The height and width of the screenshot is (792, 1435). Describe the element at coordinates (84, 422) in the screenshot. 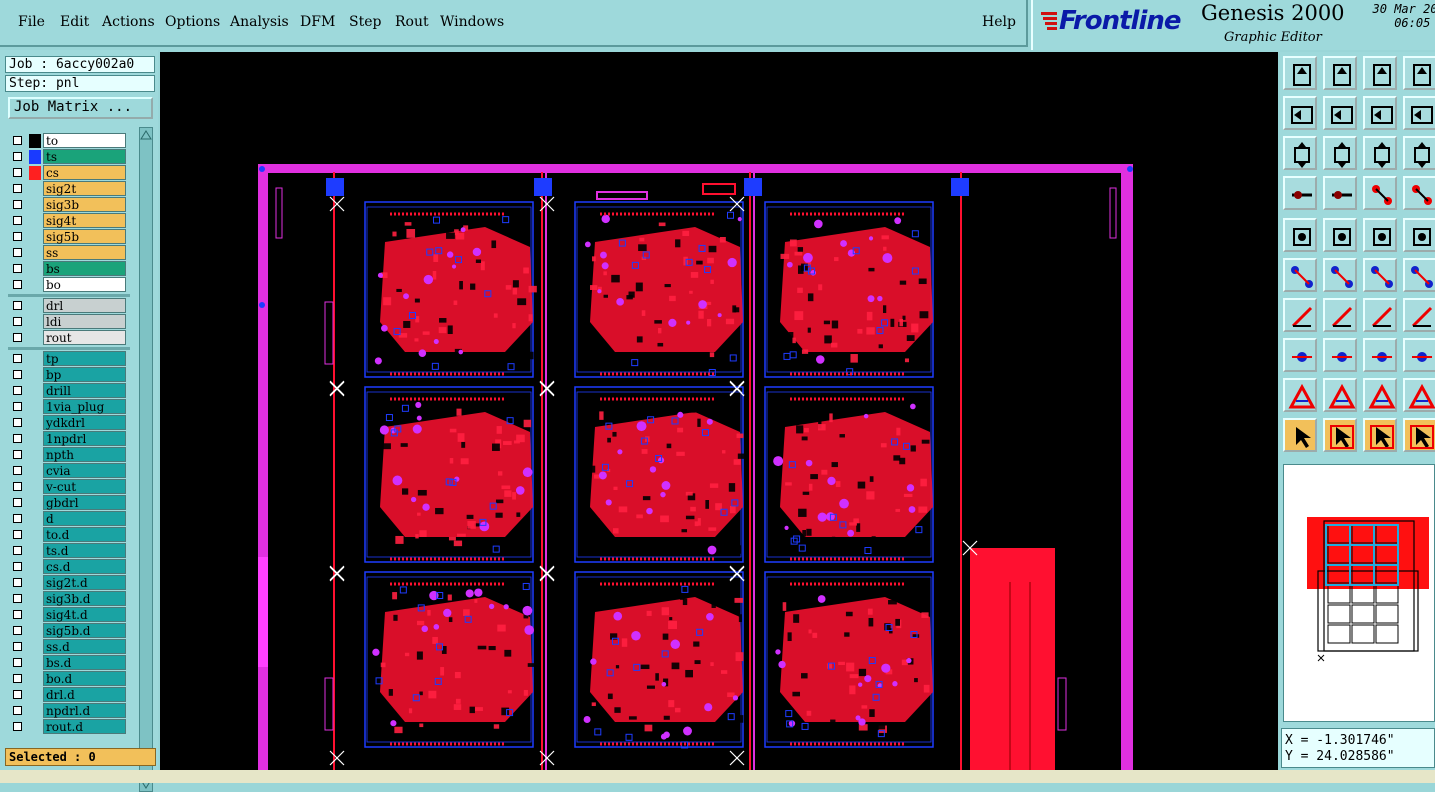

I see `layer-name: ydkdrl` at that location.